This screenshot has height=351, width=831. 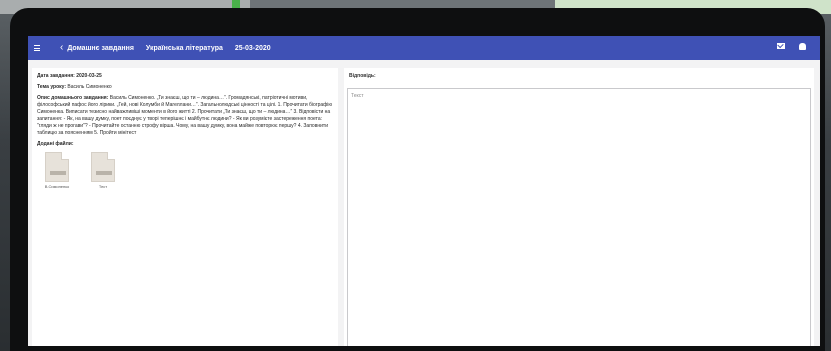 What do you see at coordinates (362, 76) in the screenshot?
I see `answer-label: Відповідь:` at bounding box center [362, 76].